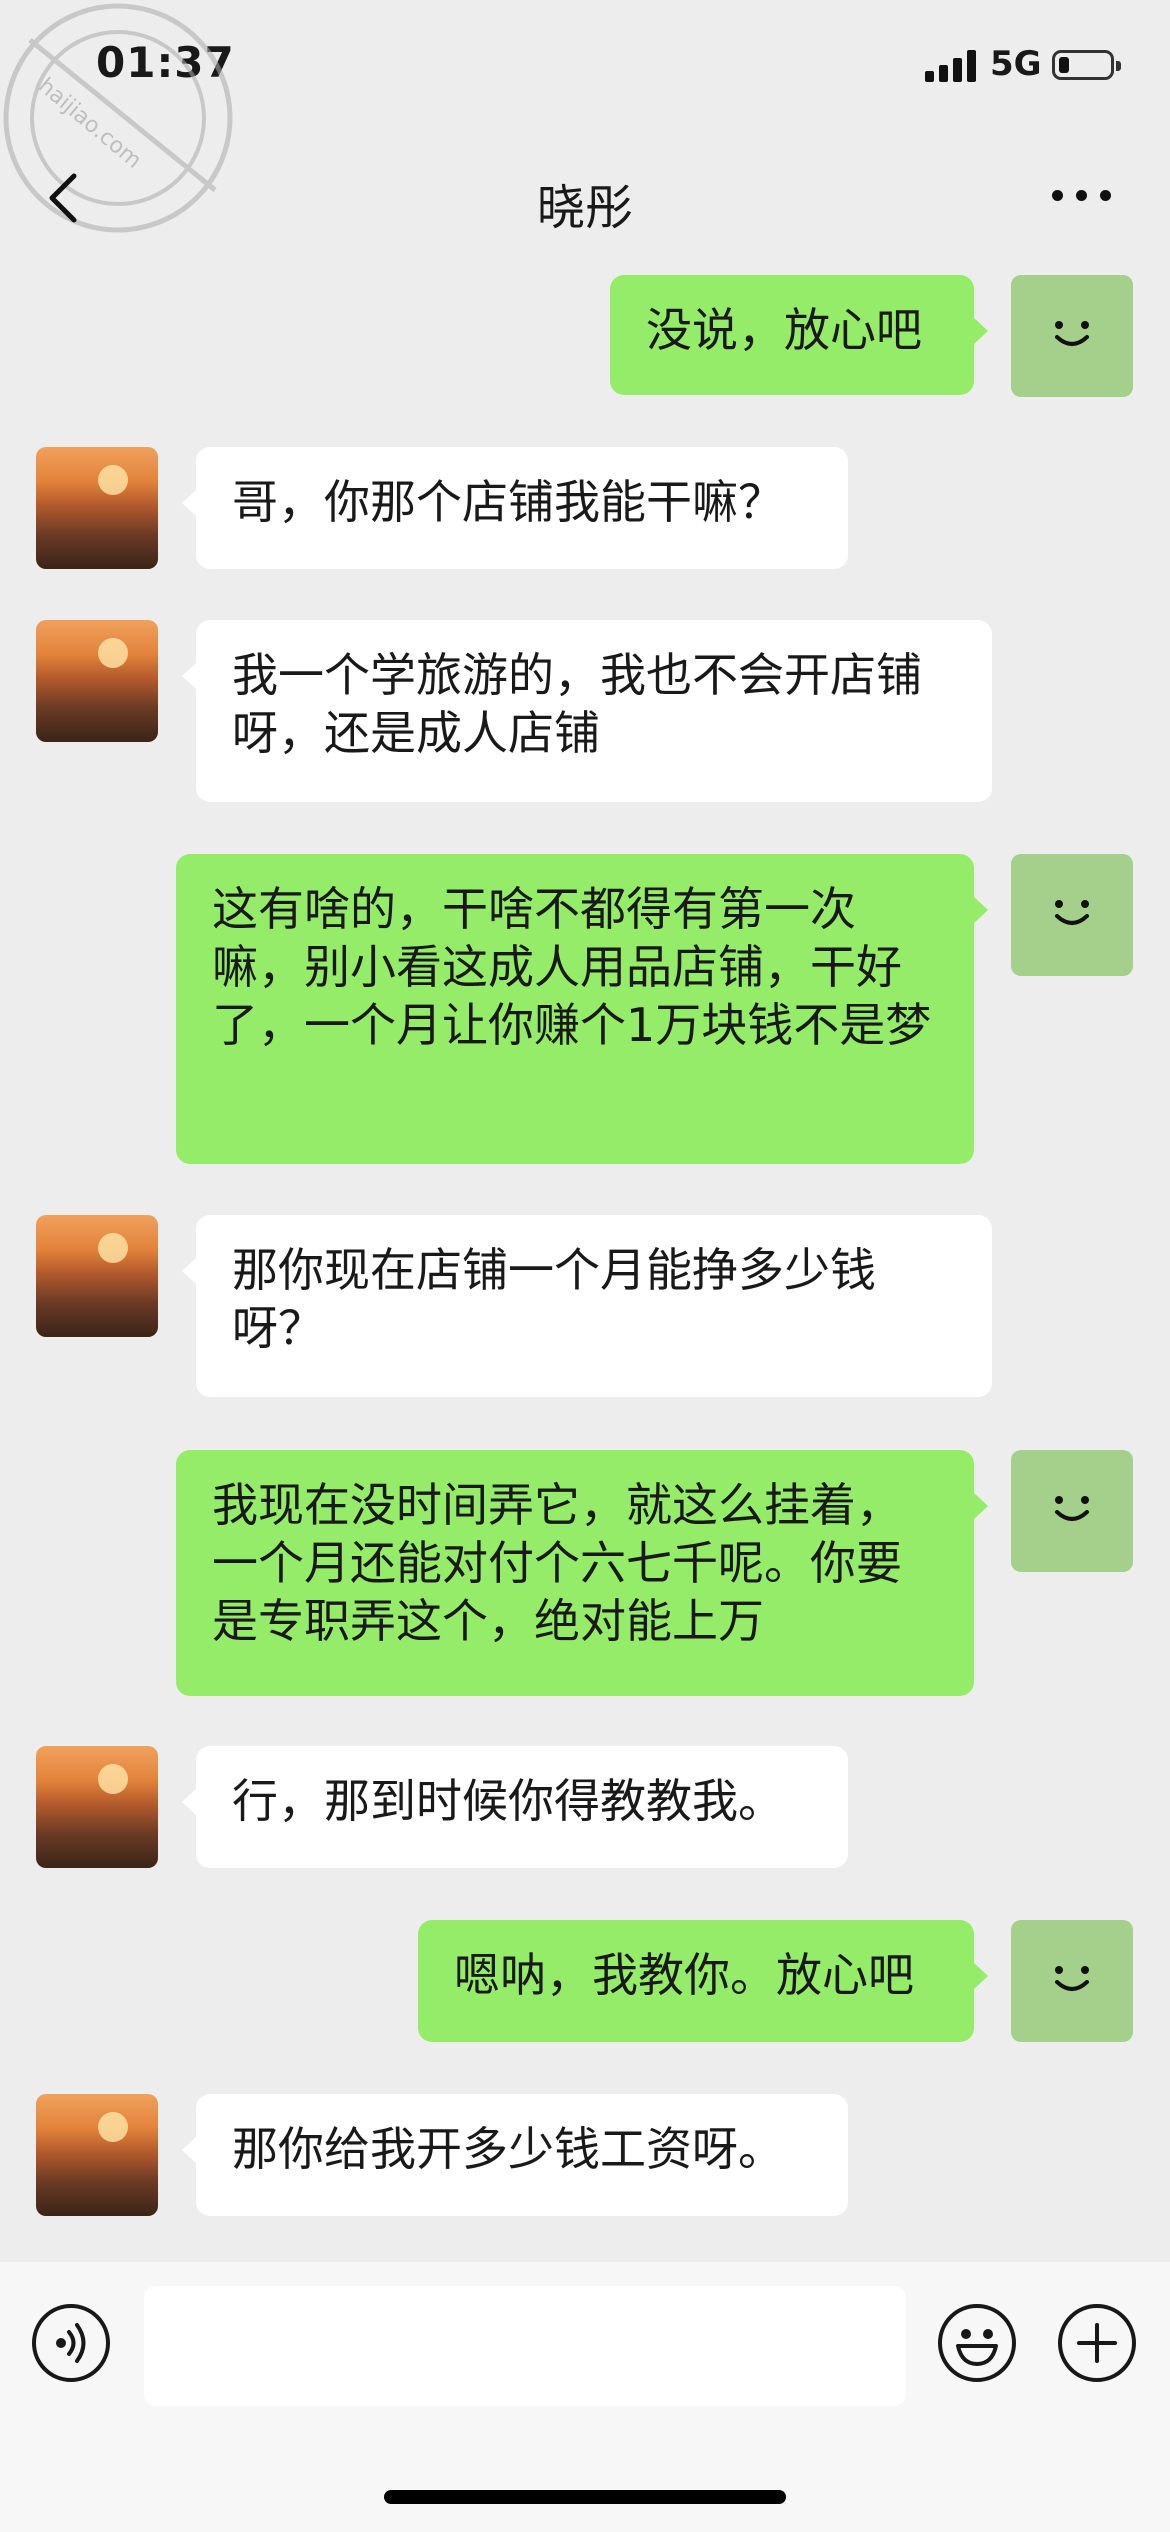 The height and width of the screenshot is (2532, 1170). Describe the element at coordinates (585, 2497) in the screenshot. I see `home-indicator` at that location.